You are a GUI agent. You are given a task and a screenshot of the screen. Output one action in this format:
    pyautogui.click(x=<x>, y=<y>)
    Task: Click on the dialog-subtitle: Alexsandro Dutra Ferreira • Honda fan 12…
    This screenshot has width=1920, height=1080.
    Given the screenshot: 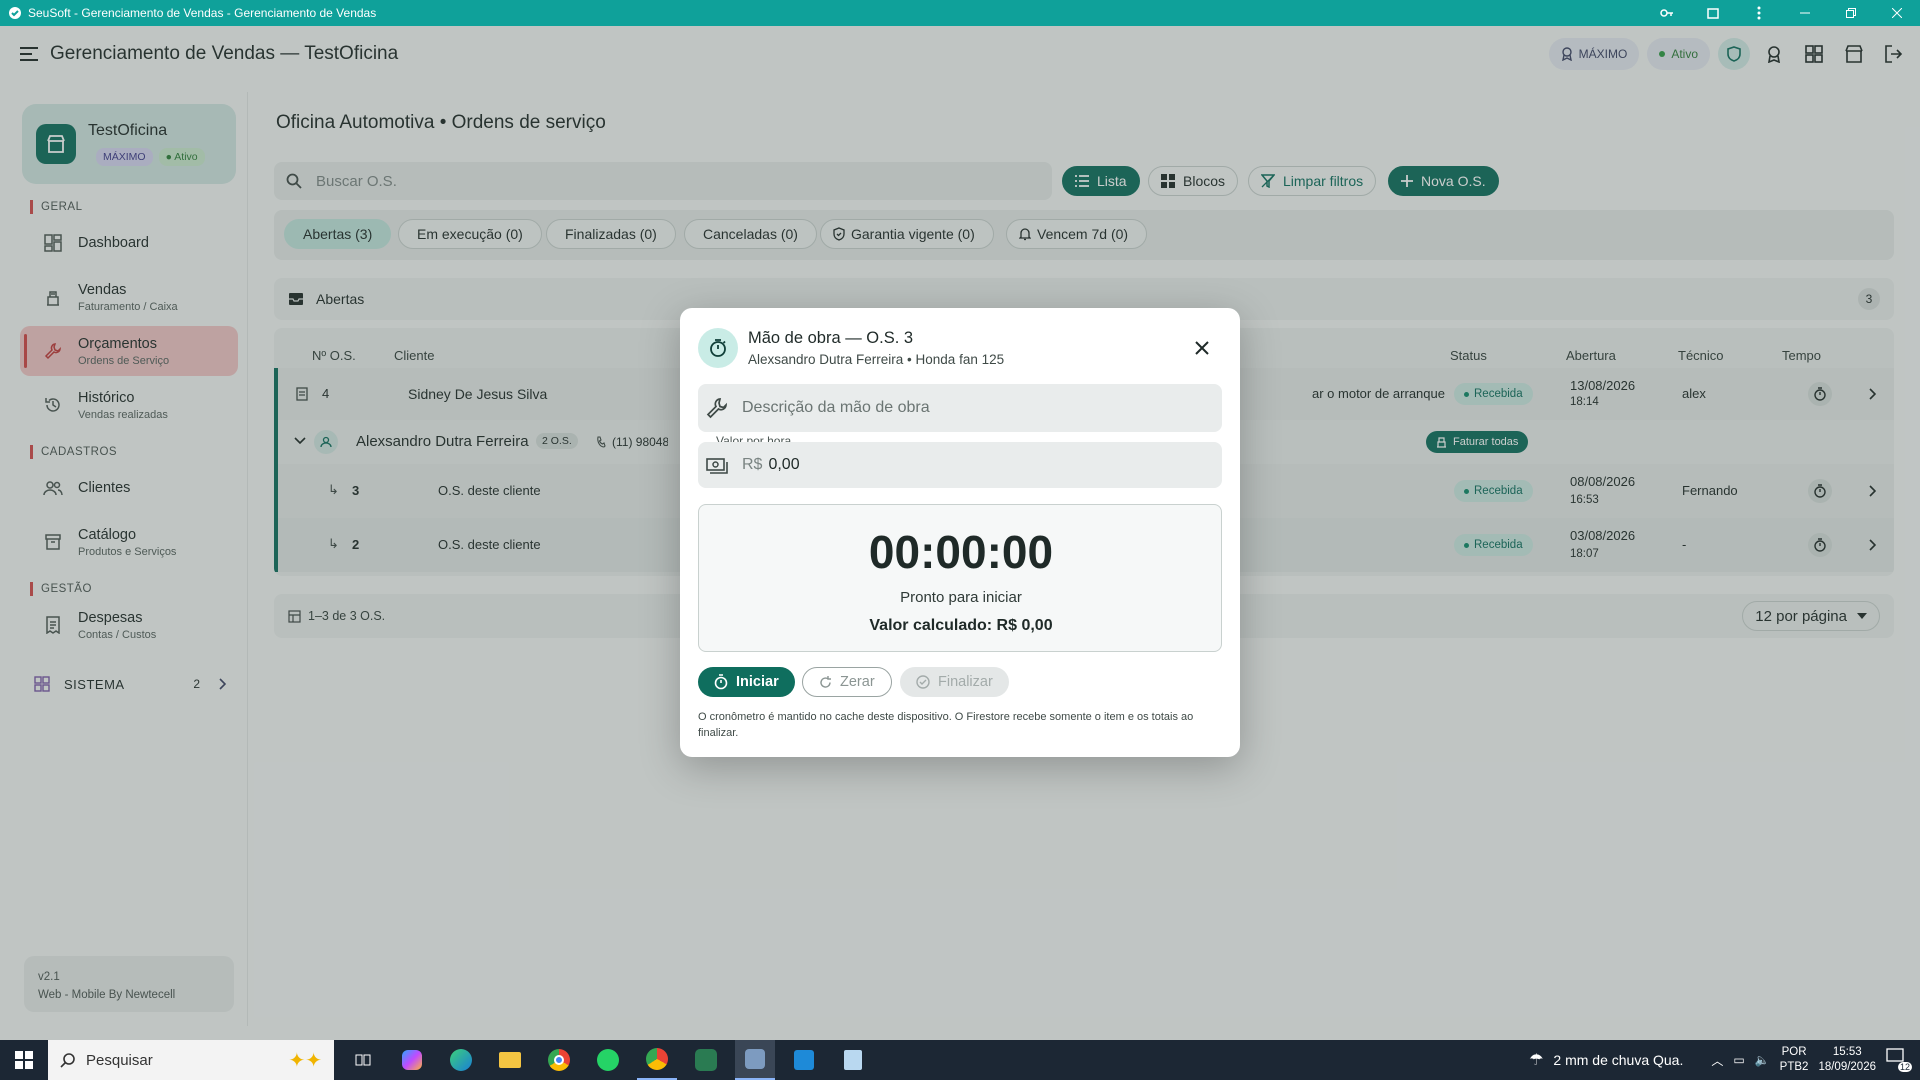 What is the action you would take?
    pyautogui.click(x=876, y=359)
    